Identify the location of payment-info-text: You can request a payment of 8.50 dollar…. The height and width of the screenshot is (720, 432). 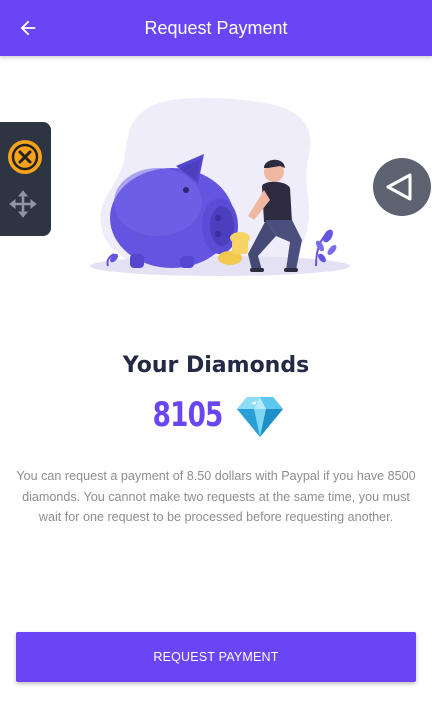
(216, 496).